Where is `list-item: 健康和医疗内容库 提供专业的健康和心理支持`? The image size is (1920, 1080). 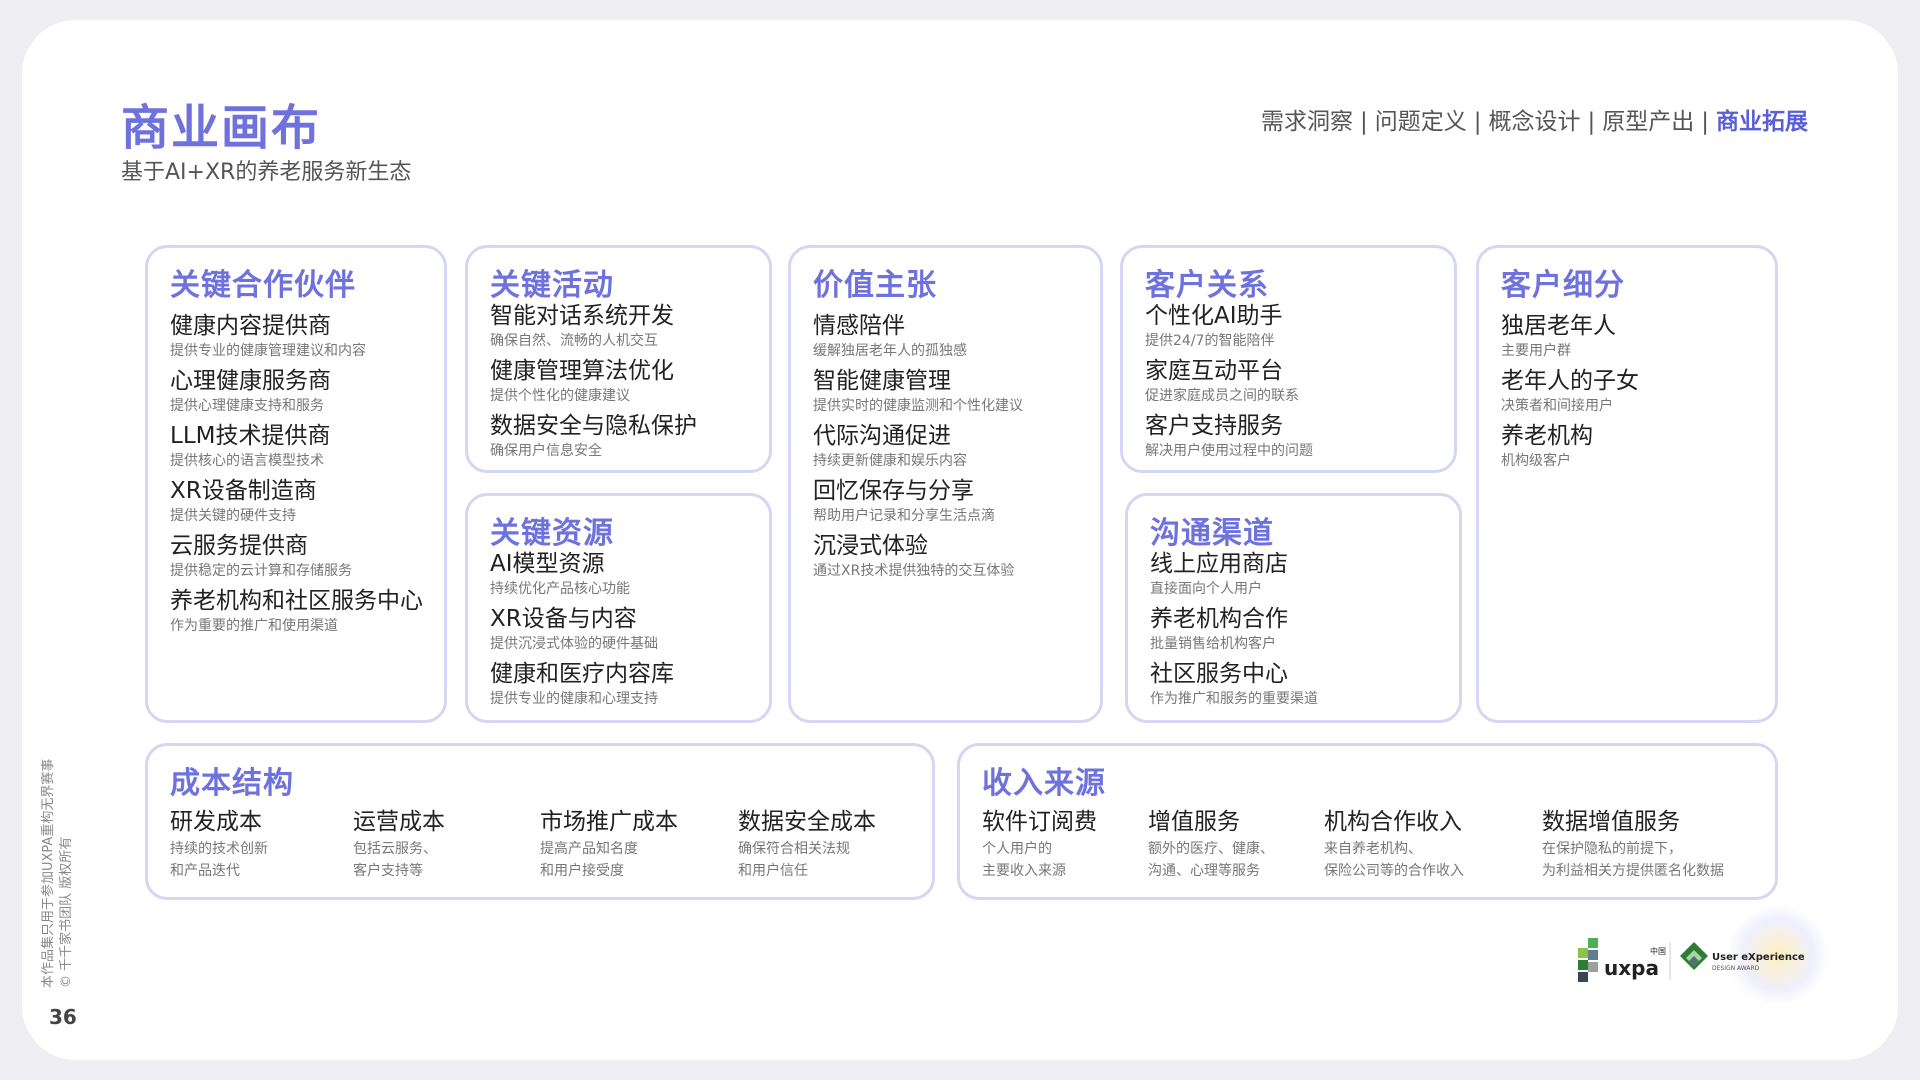
list-item: 健康和医疗内容库 提供专业的健康和心理支持 is located at coordinates (582, 684).